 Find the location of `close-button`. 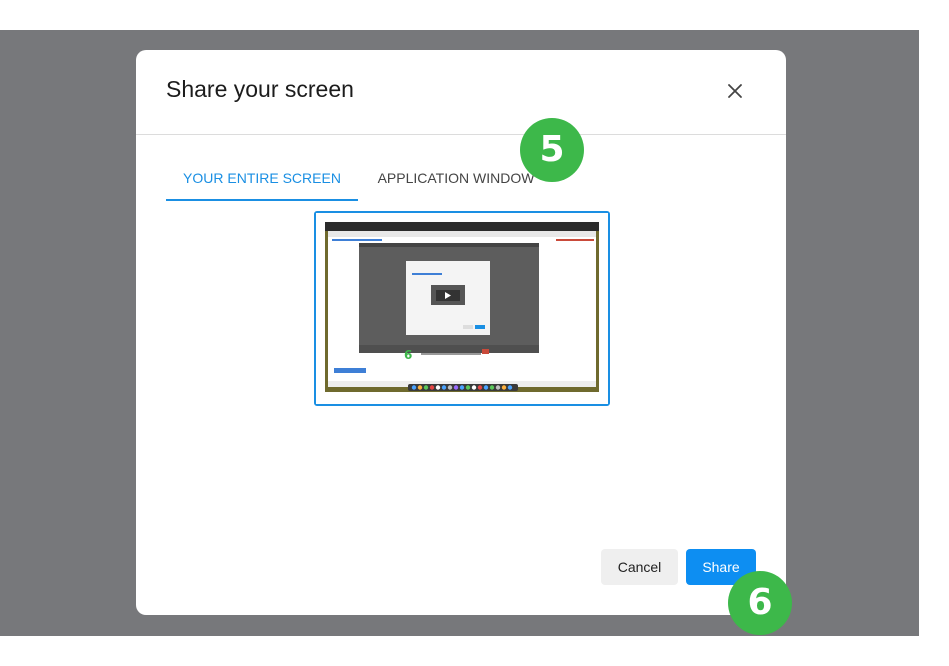

close-button is located at coordinates (735, 91).